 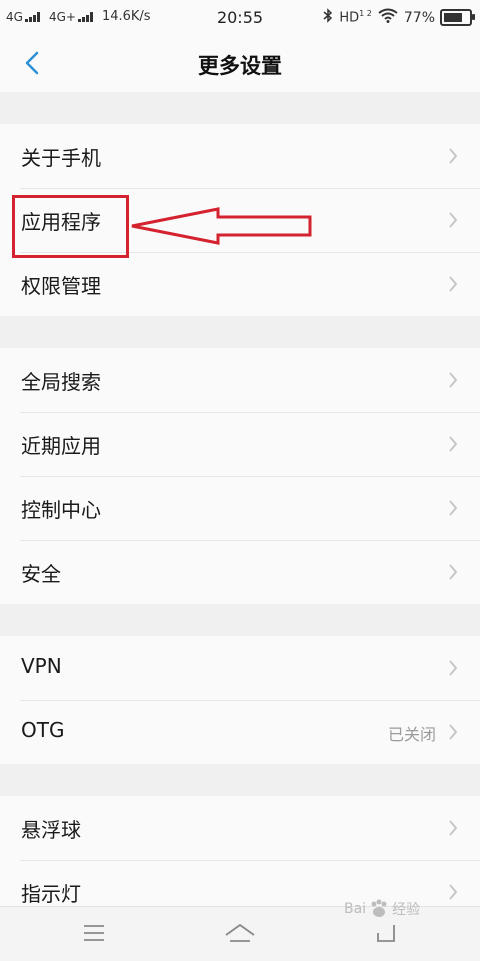 I want to click on menu-icon, so click(x=94, y=933).